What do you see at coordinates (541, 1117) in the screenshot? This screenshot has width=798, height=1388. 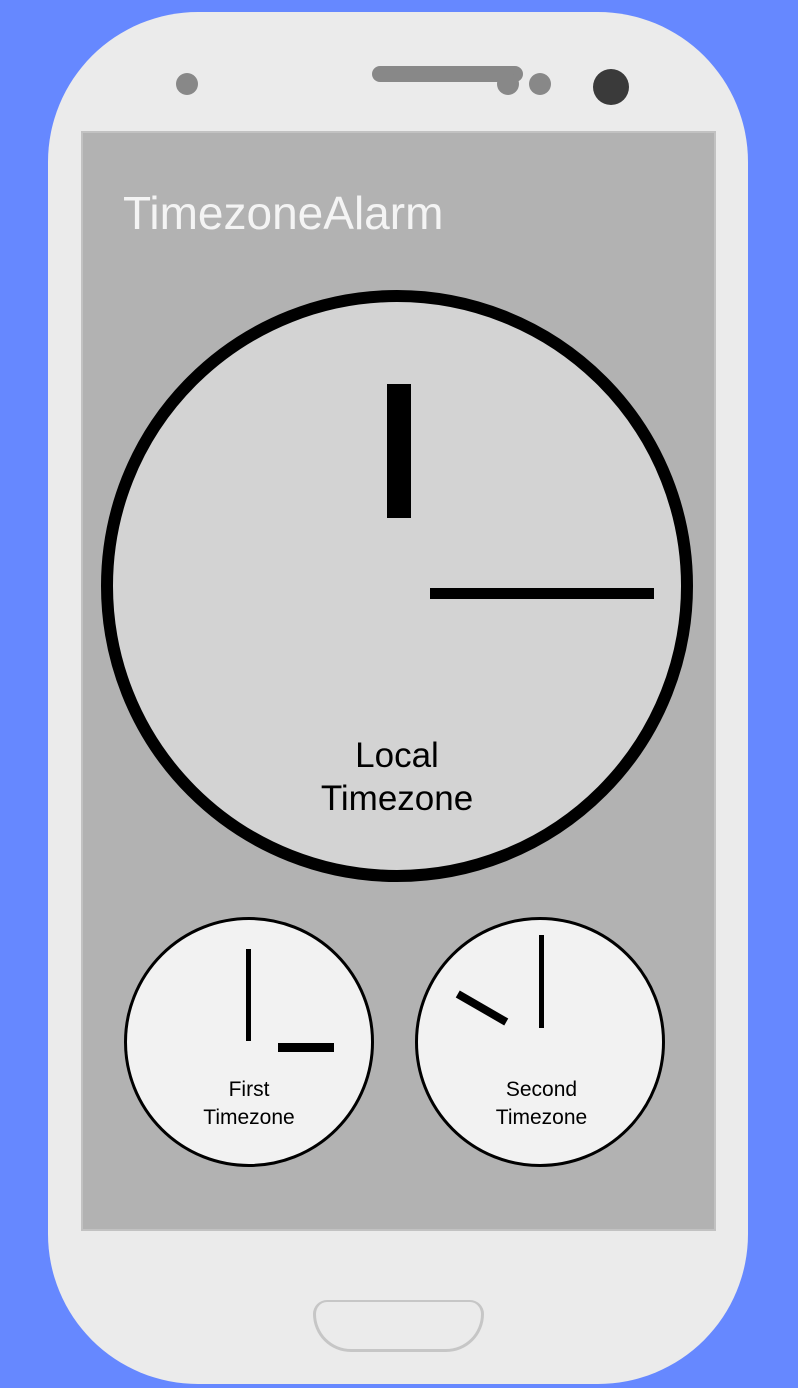 I see `second-clock-label-line2: Timezone` at bounding box center [541, 1117].